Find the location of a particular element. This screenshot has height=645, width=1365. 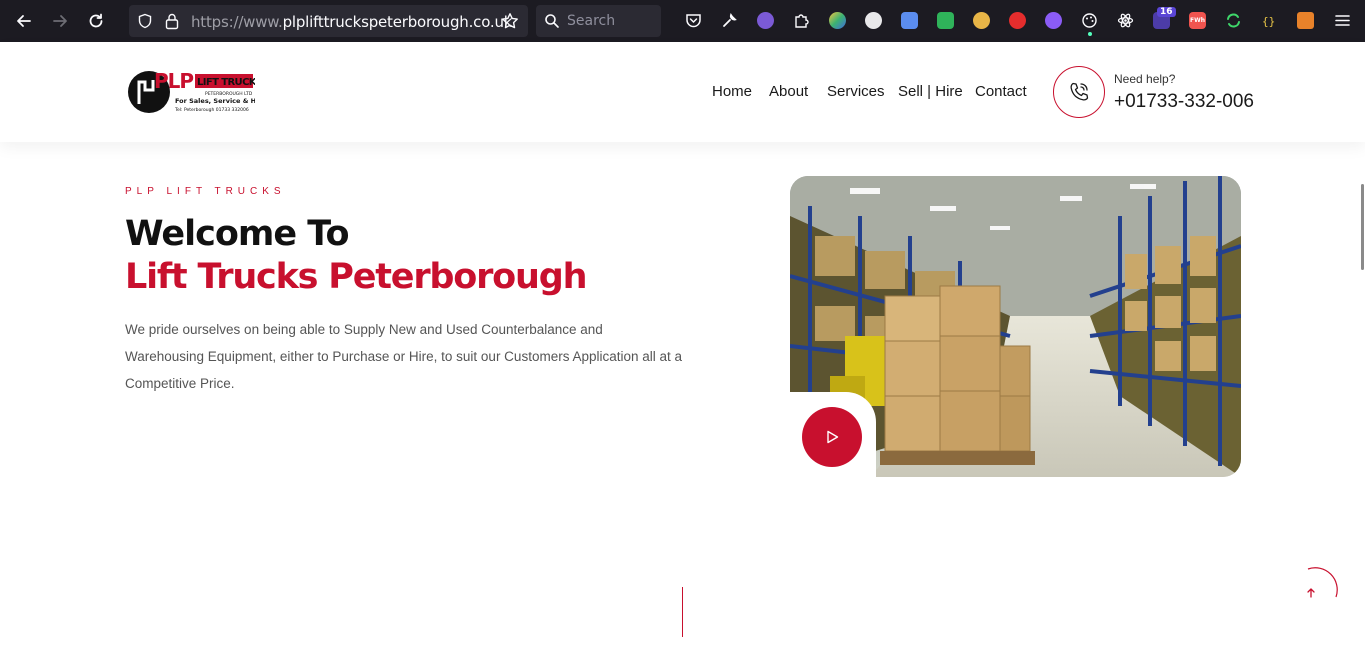

nav-about: About is located at coordinates (788, 91).